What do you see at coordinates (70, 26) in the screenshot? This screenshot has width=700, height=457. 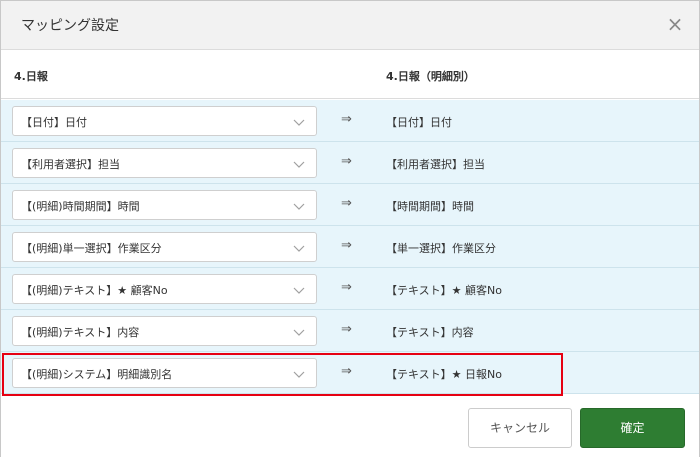 I see `dialog-title: マッピング設定` at bounding box center [70, 26].